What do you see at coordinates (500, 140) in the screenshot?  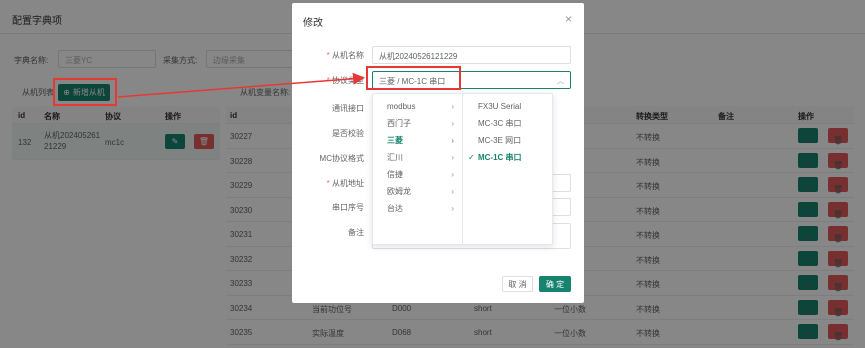 I see `cascader-option-label: MC-3E 网口` at bounding box center [500, 140].